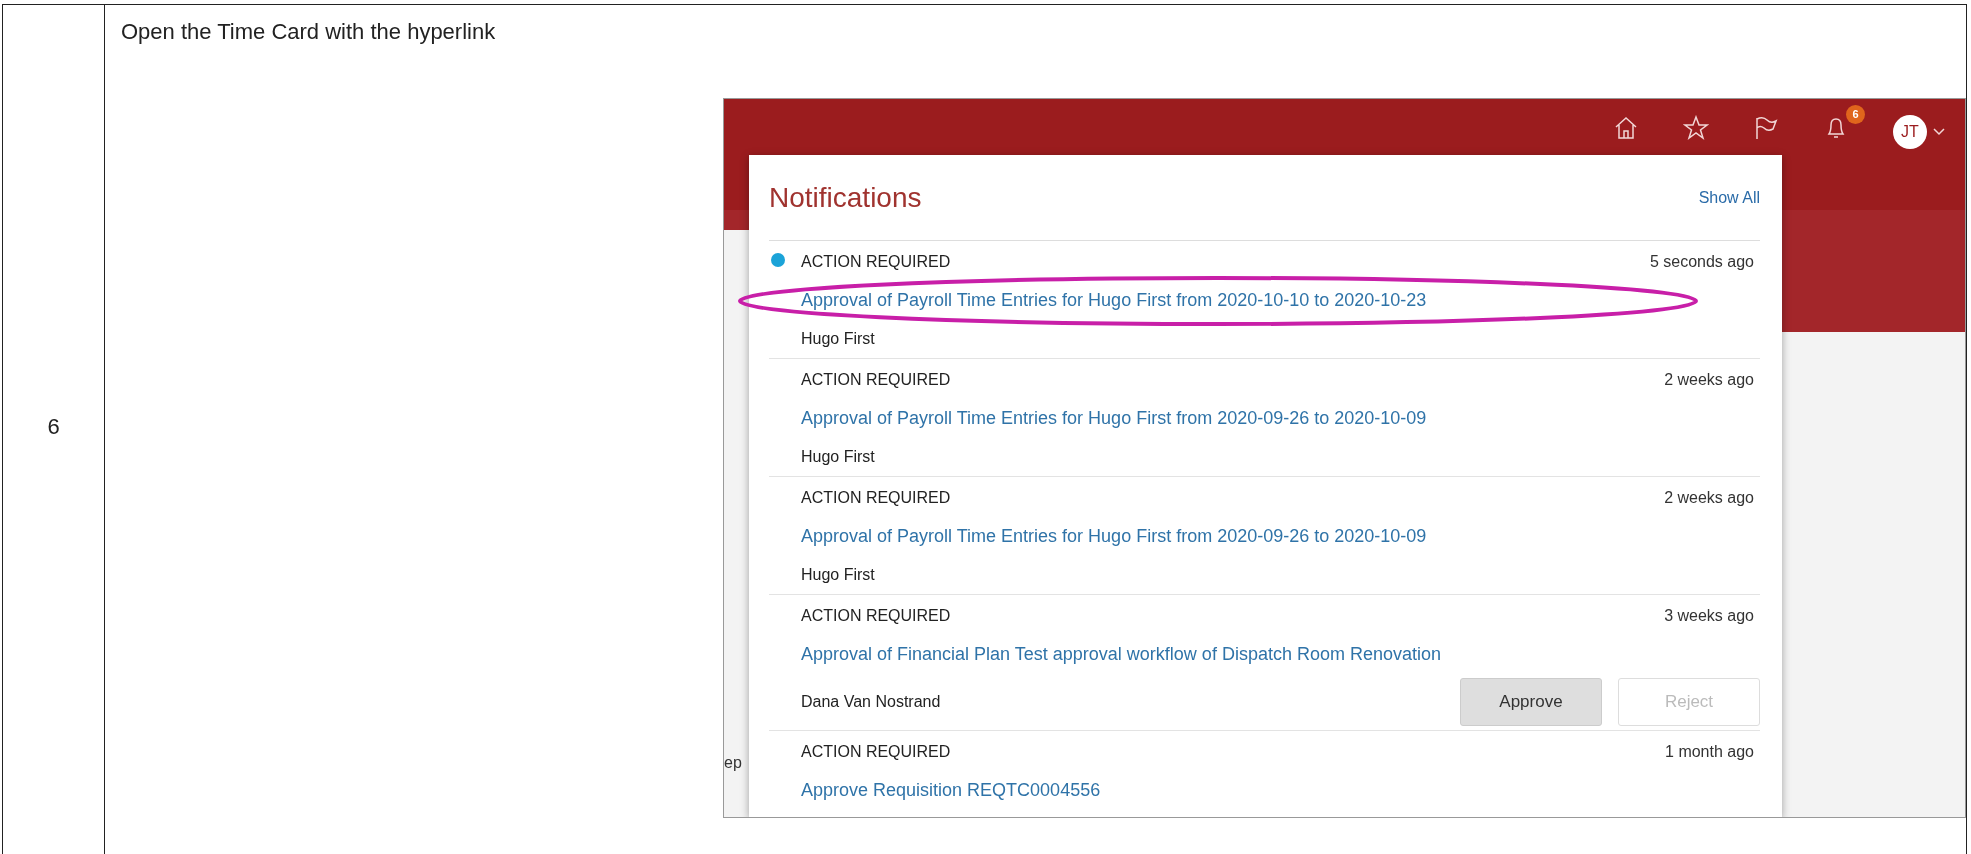  Describe the element at coordinates (1855, 114) in the screenshot. I see `notification-badge: 6` at that location.